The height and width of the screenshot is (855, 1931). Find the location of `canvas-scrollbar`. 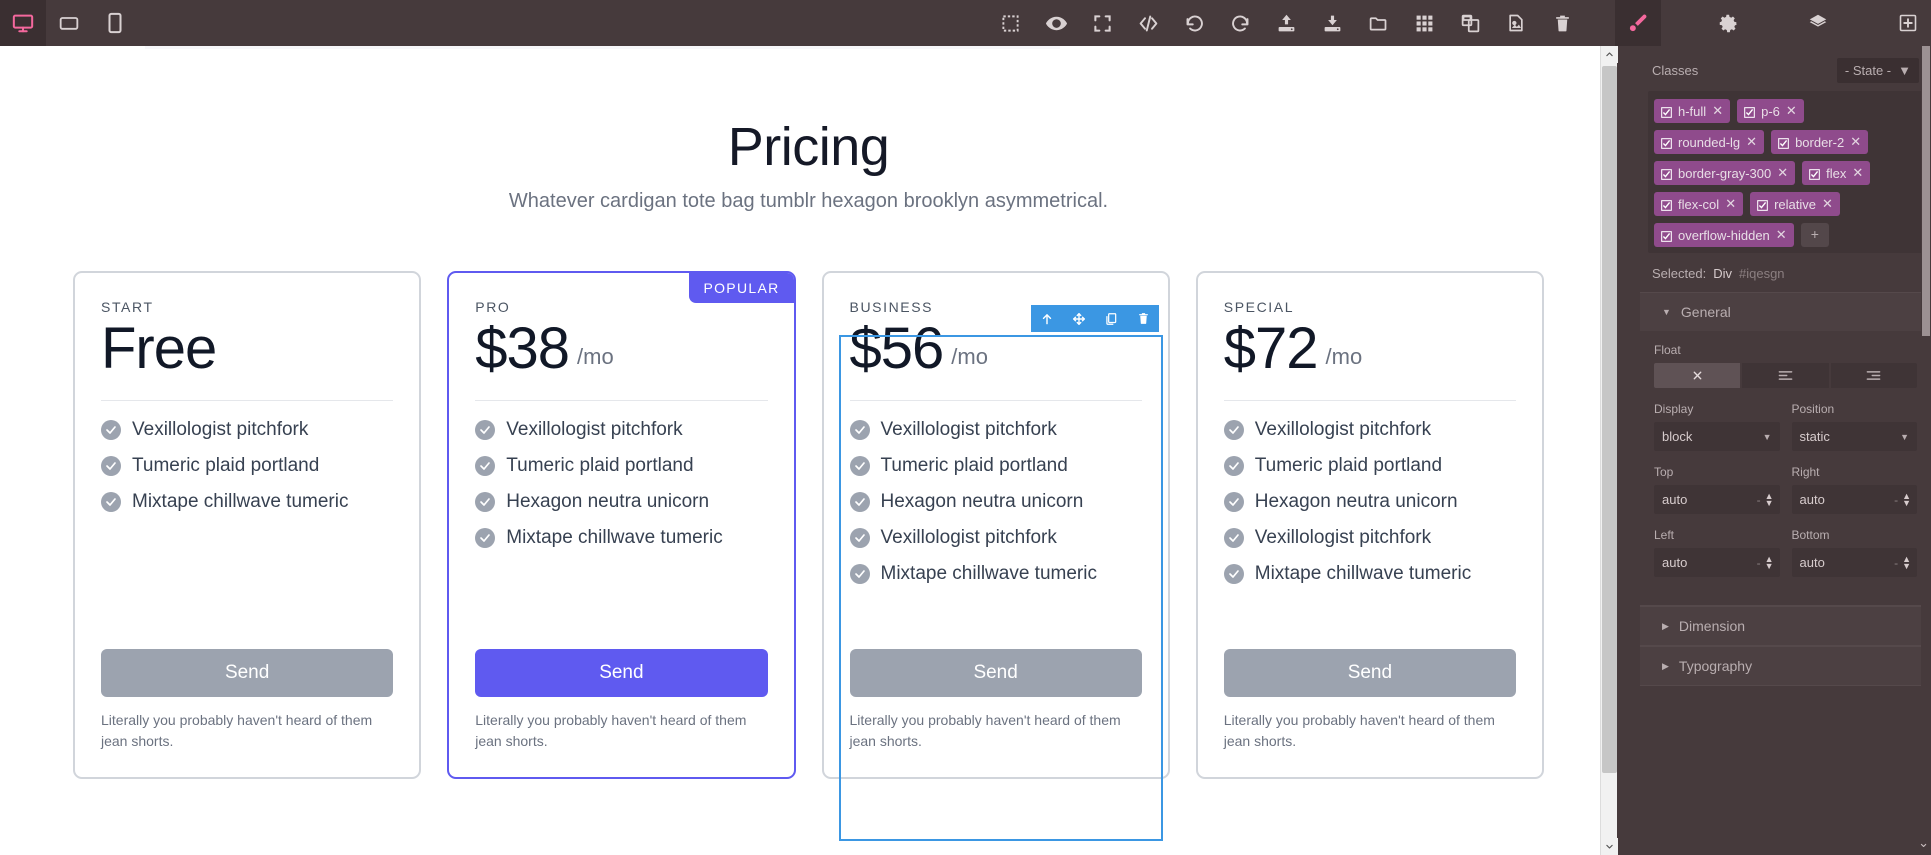

canvas-scrollbar is located at coordinates (1609, 450).